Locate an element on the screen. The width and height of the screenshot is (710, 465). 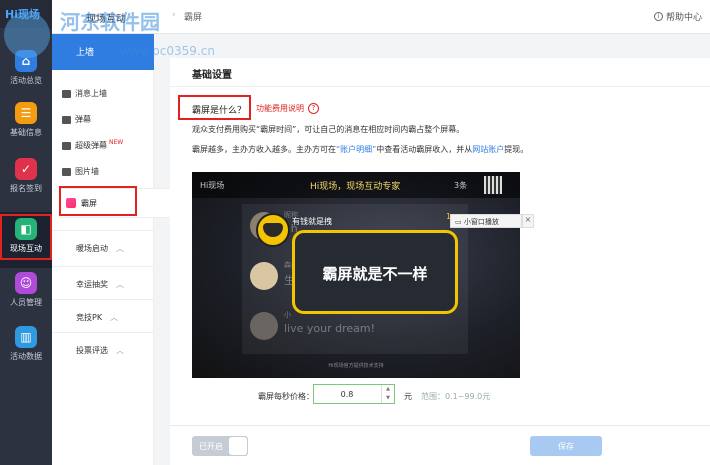
sidebar-item-label: 活动数据 is located at coordinates (26, 356).